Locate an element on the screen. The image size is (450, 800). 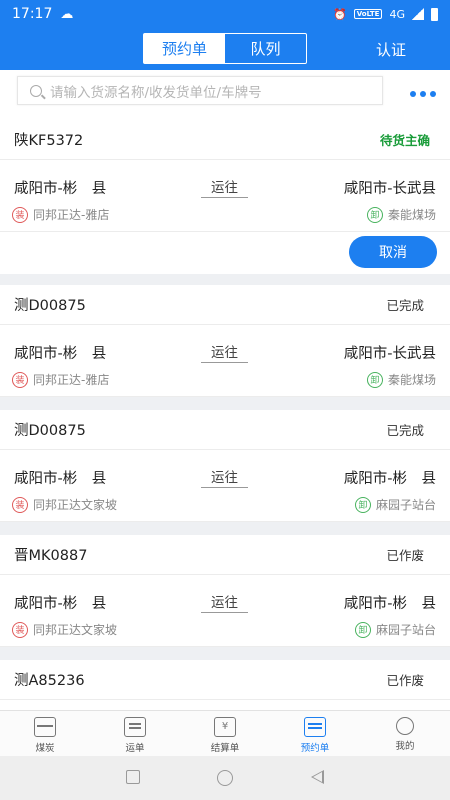
back-icon is located at coordinates (317, 777).